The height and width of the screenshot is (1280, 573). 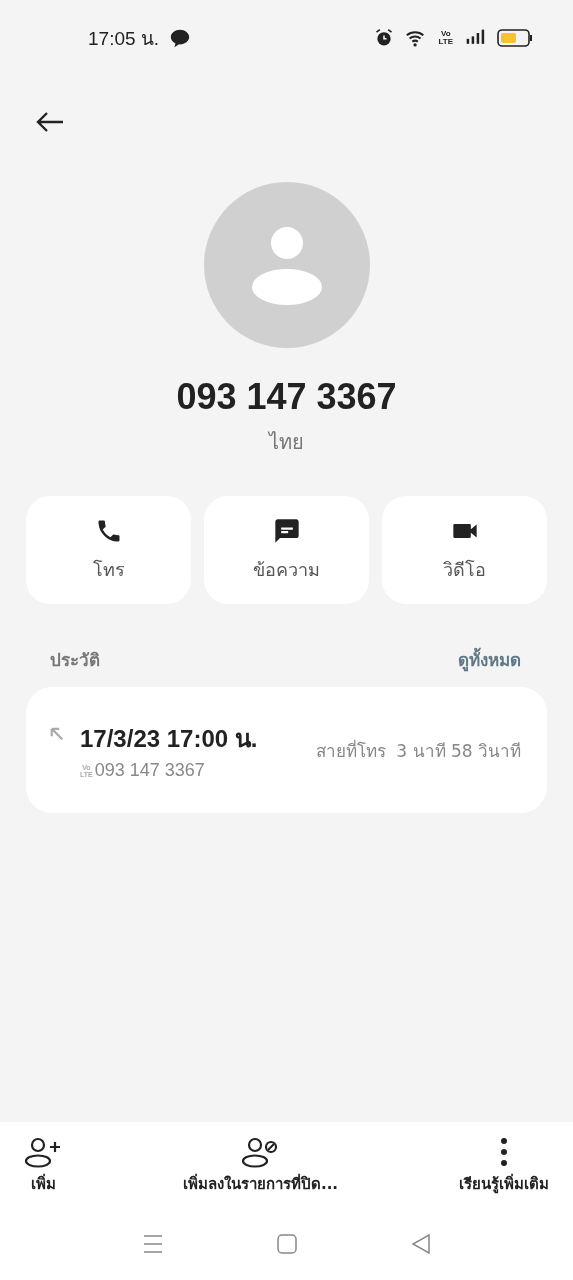 I want to click on call-number: 093 147 3367, so click(x=149, y=770).